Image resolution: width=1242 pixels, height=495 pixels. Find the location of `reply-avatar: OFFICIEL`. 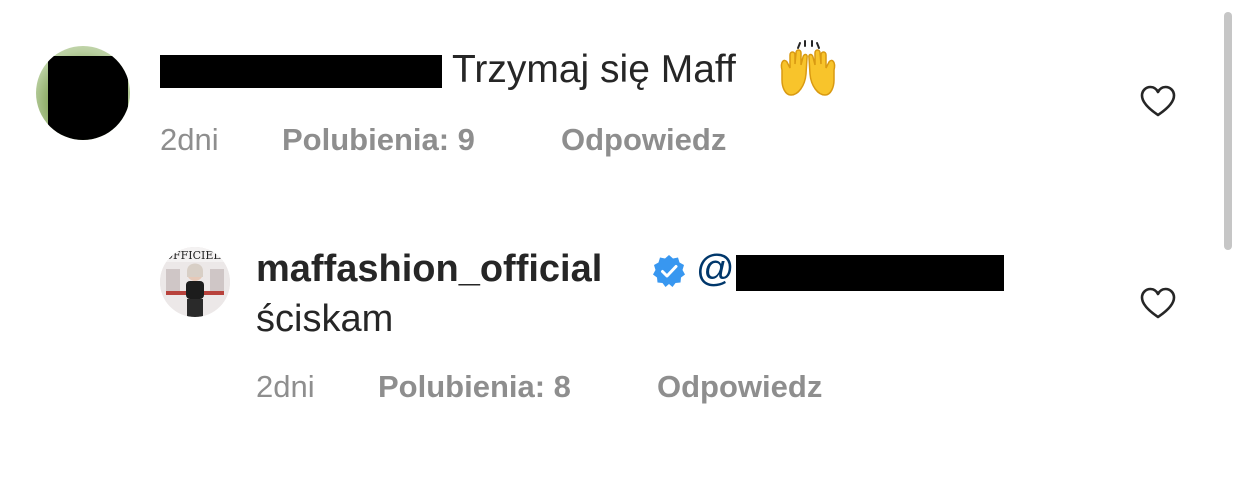

reply-avatar: OFFICIEL is located at coordinates (195, 282).